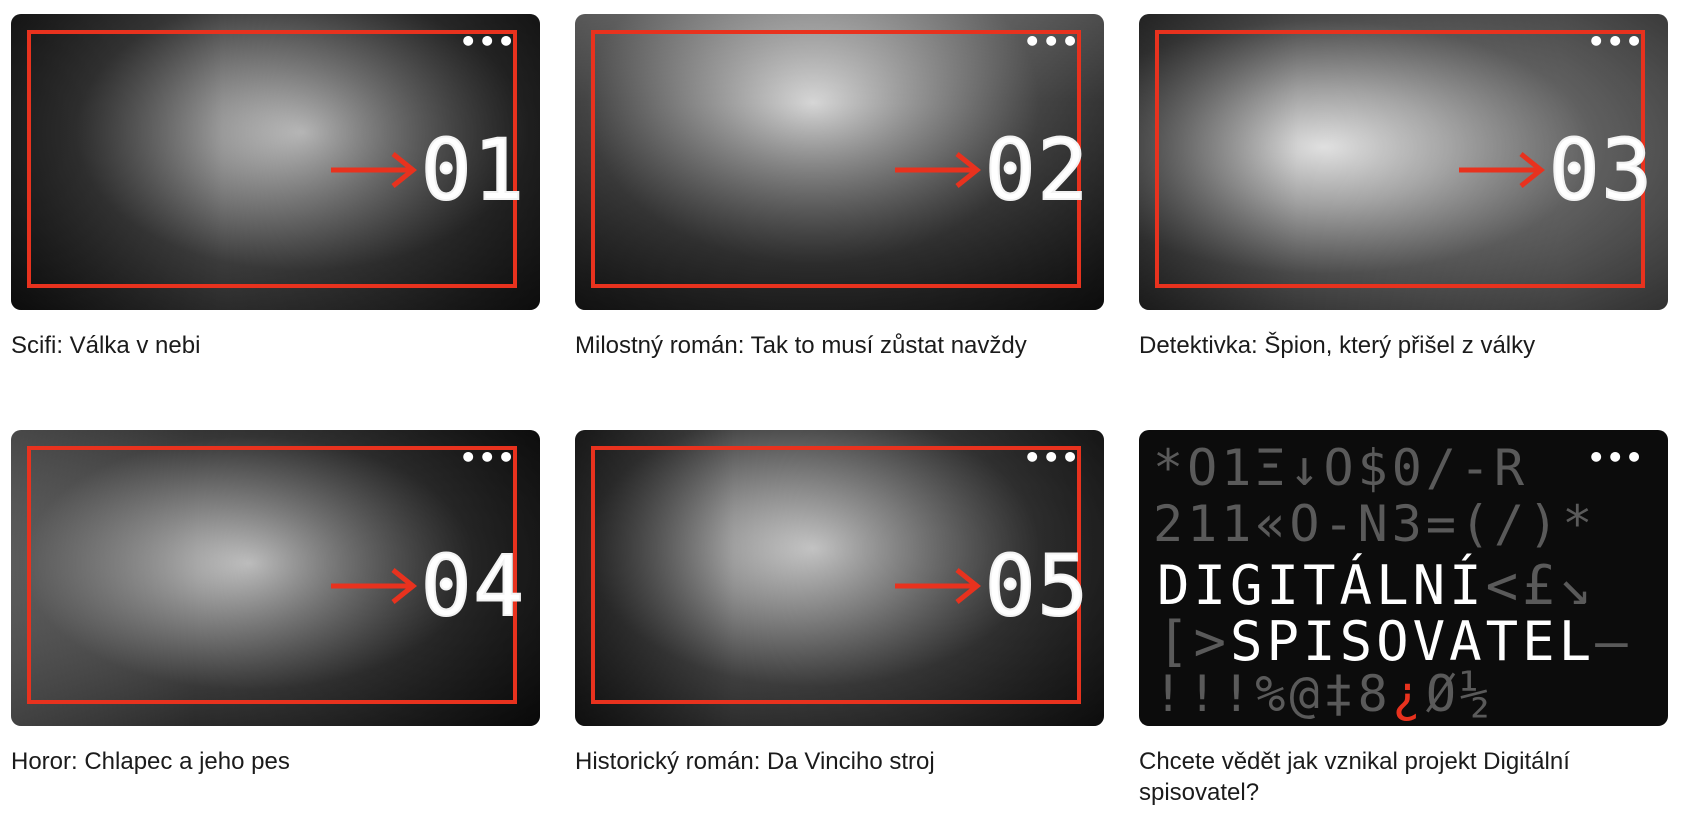 Image resolution: width=1682 pixels, height=822 pixels. I want to click on cover-glyph-accent: ¿, so click(1408, 694).